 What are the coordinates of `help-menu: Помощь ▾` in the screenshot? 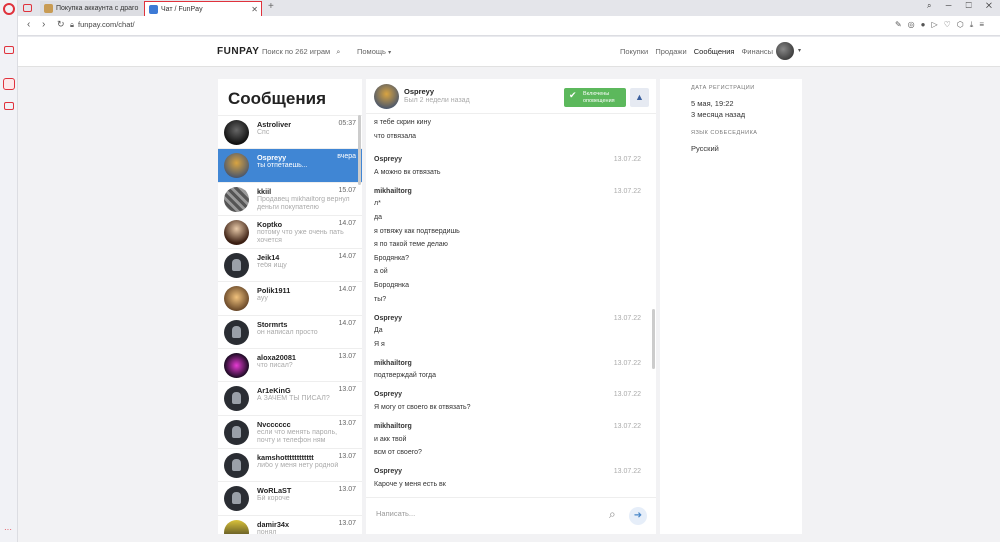 It's located at (374, 51).